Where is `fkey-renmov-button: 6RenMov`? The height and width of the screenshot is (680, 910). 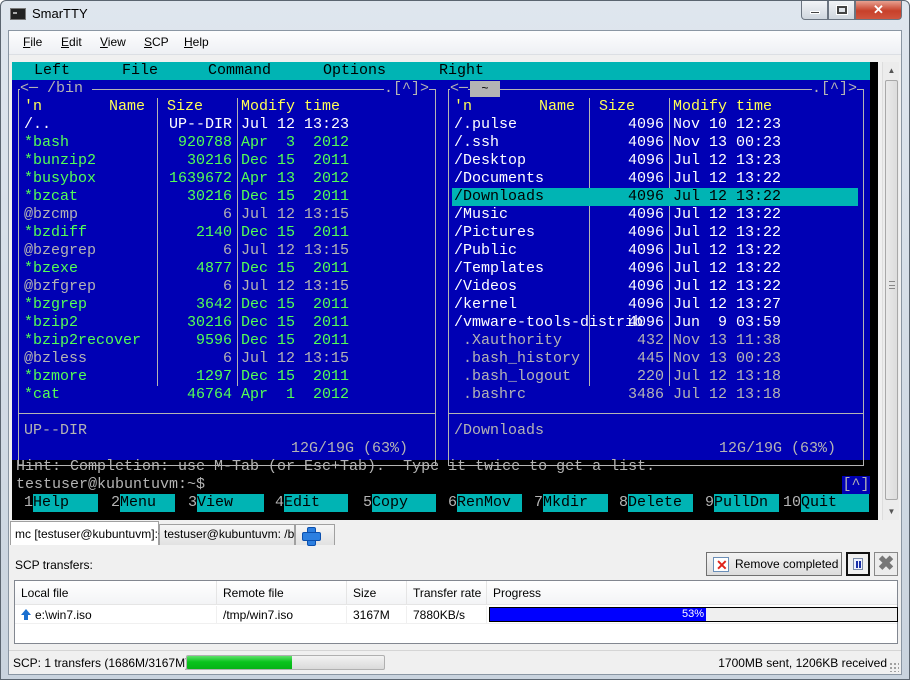 fkey-renmov-button: 6RenMov is located at coordinates (485, 503).